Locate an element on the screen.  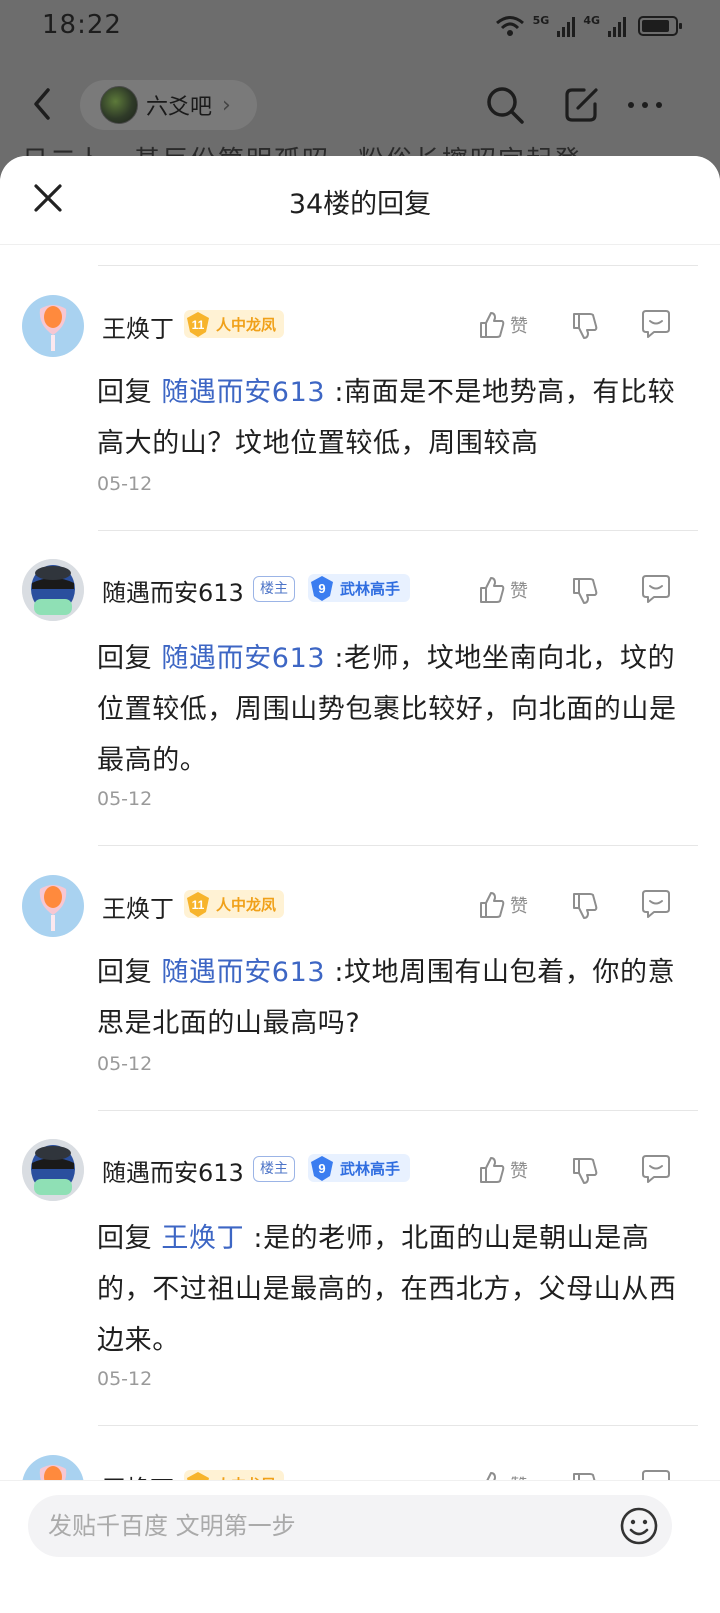
reply-text: 回复 随遇而安613 :坟地周围有山包着，你的意思是北面的山最高吗? is located at coordinates (392, 998).